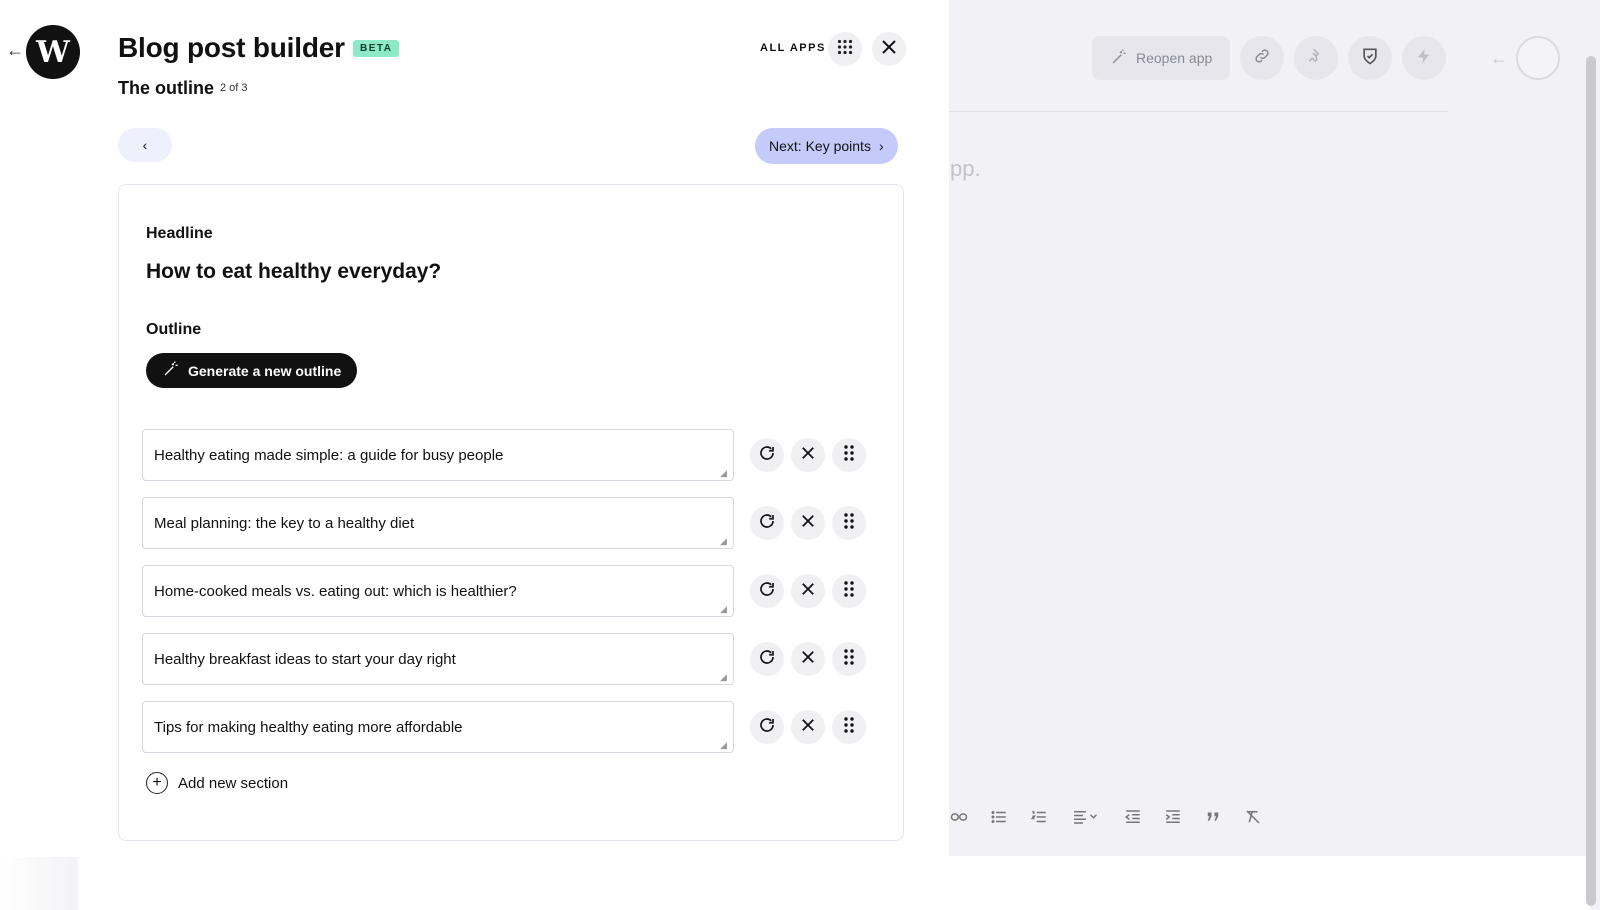 This screenshot has height=910, width=1600. I want to click on grid-icon, so click(845, 49).